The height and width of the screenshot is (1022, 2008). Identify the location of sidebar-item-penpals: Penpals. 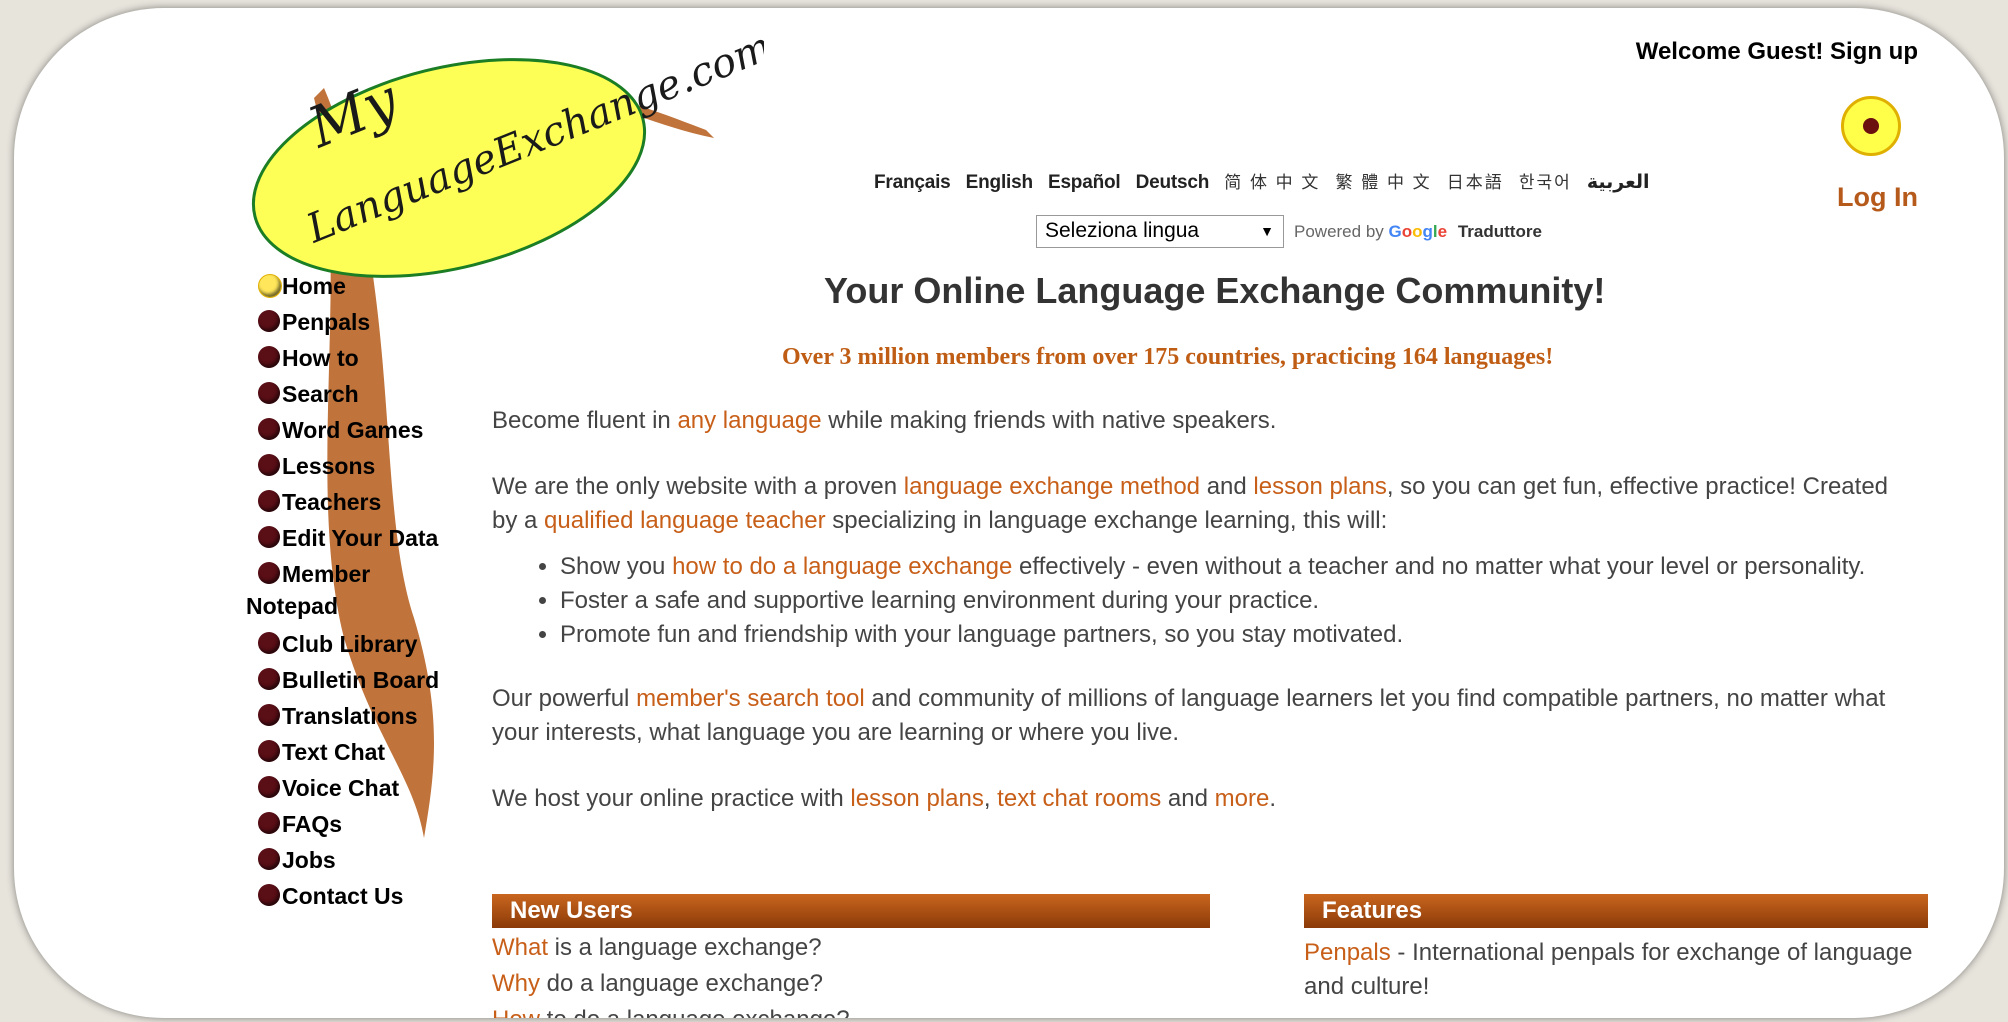
(342, 324).